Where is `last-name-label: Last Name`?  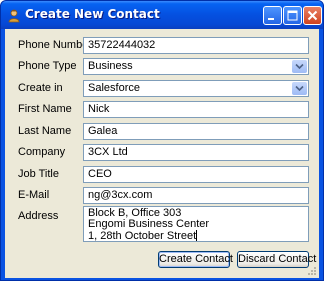 last-name-label: Last Name is located at coordinates (45, 131).